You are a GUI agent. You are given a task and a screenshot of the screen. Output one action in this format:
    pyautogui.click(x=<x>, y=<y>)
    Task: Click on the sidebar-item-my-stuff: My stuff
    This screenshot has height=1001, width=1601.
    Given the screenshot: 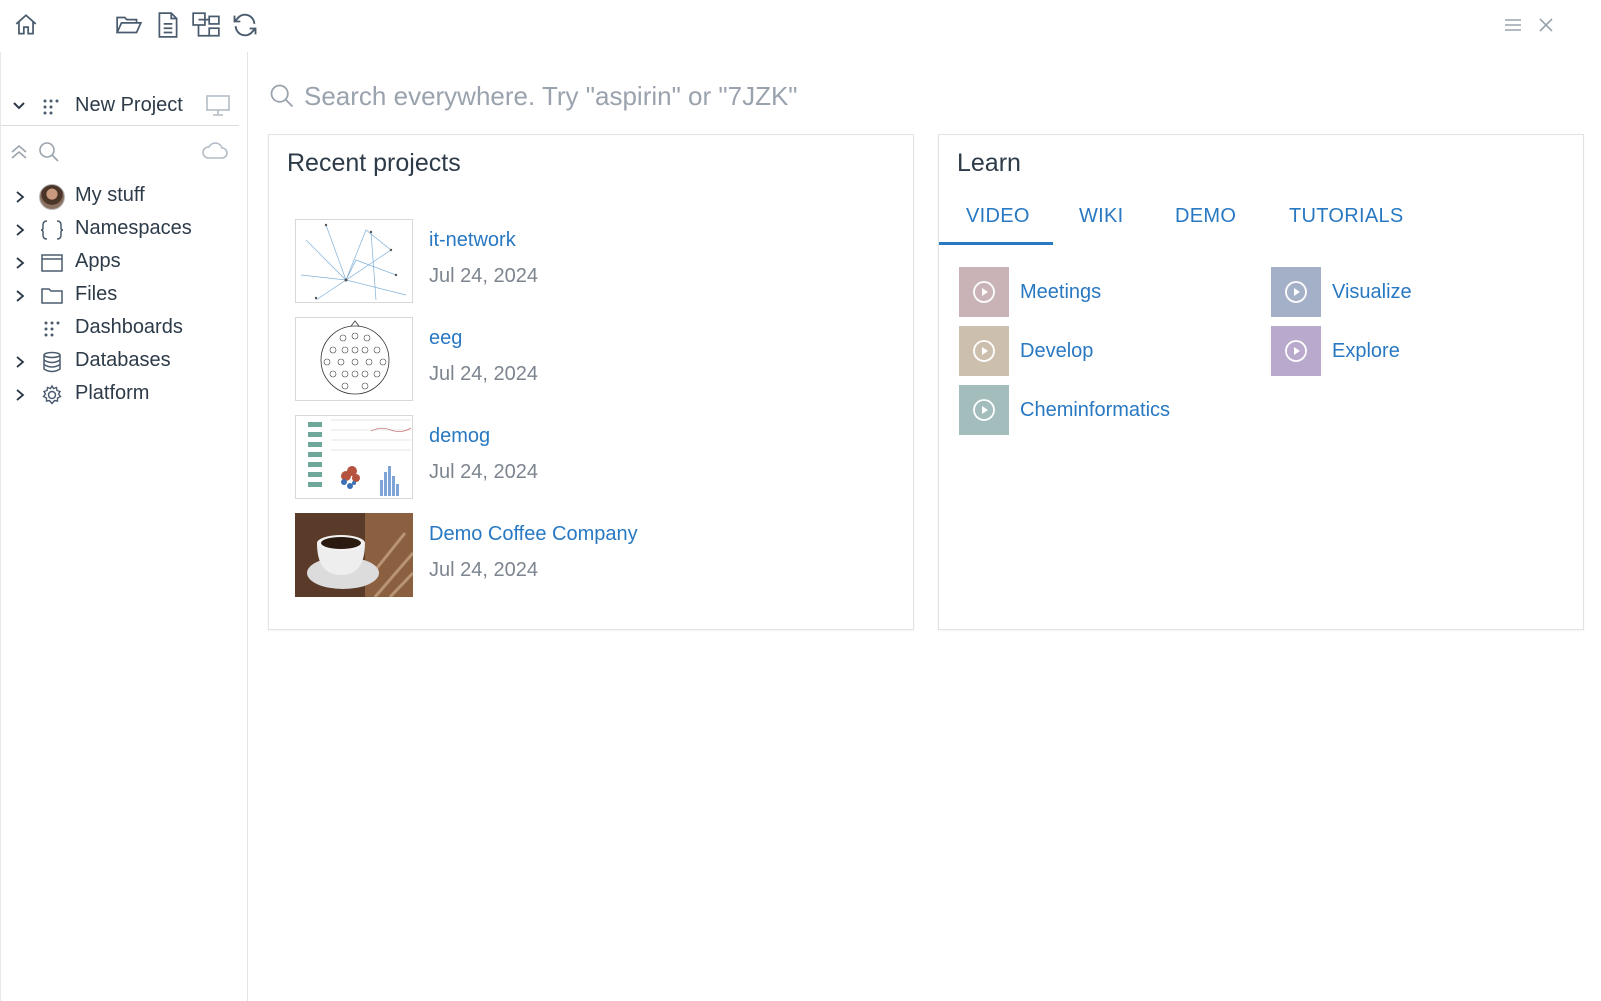 What is the action you would take?
    pyautogui.click(x=120, y=196)
    